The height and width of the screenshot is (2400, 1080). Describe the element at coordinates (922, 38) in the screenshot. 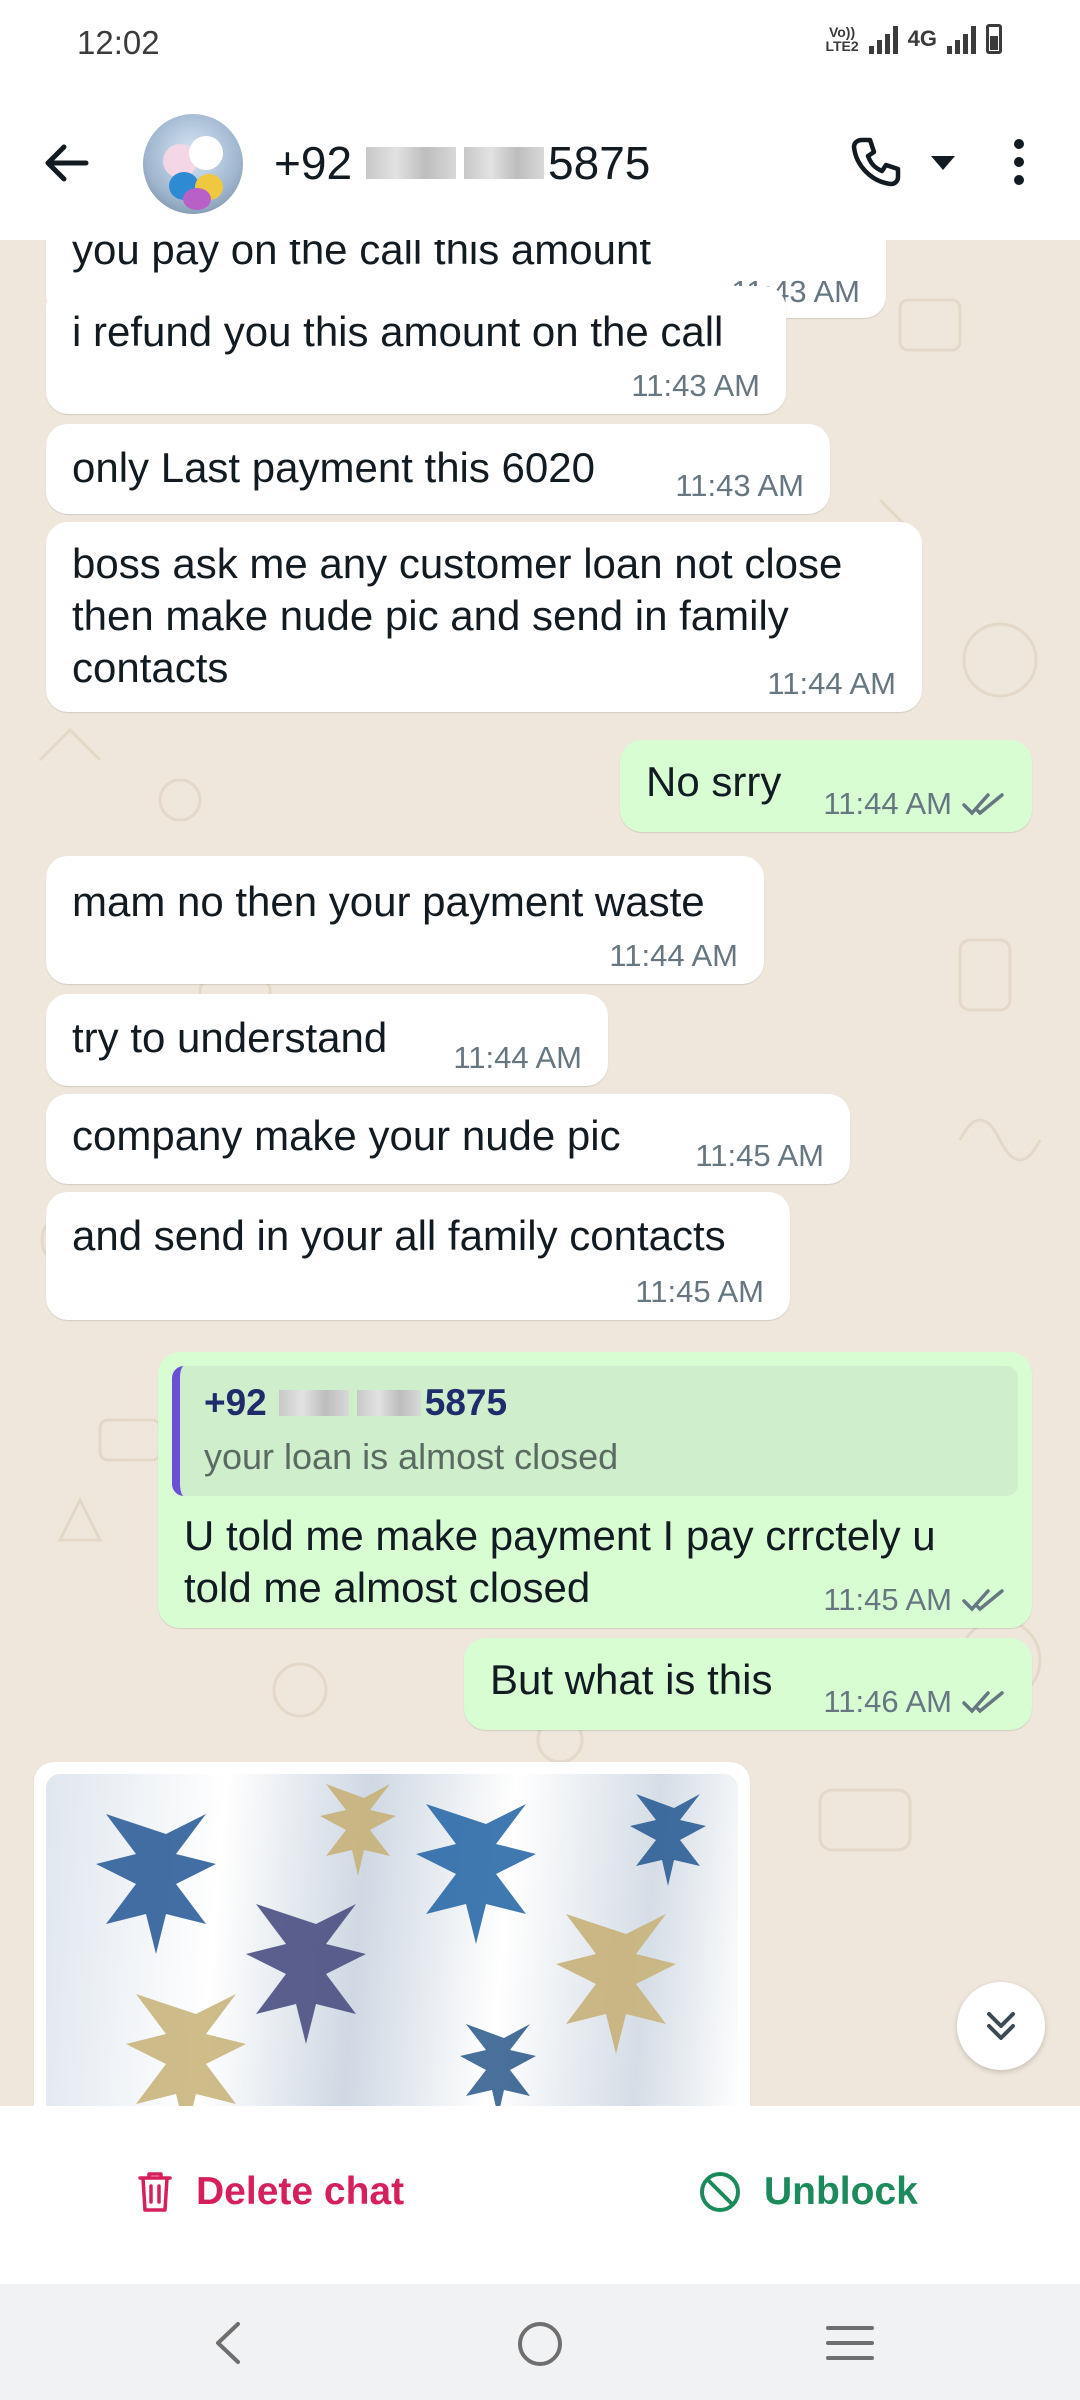

I see `network-type: 4G` at that location.